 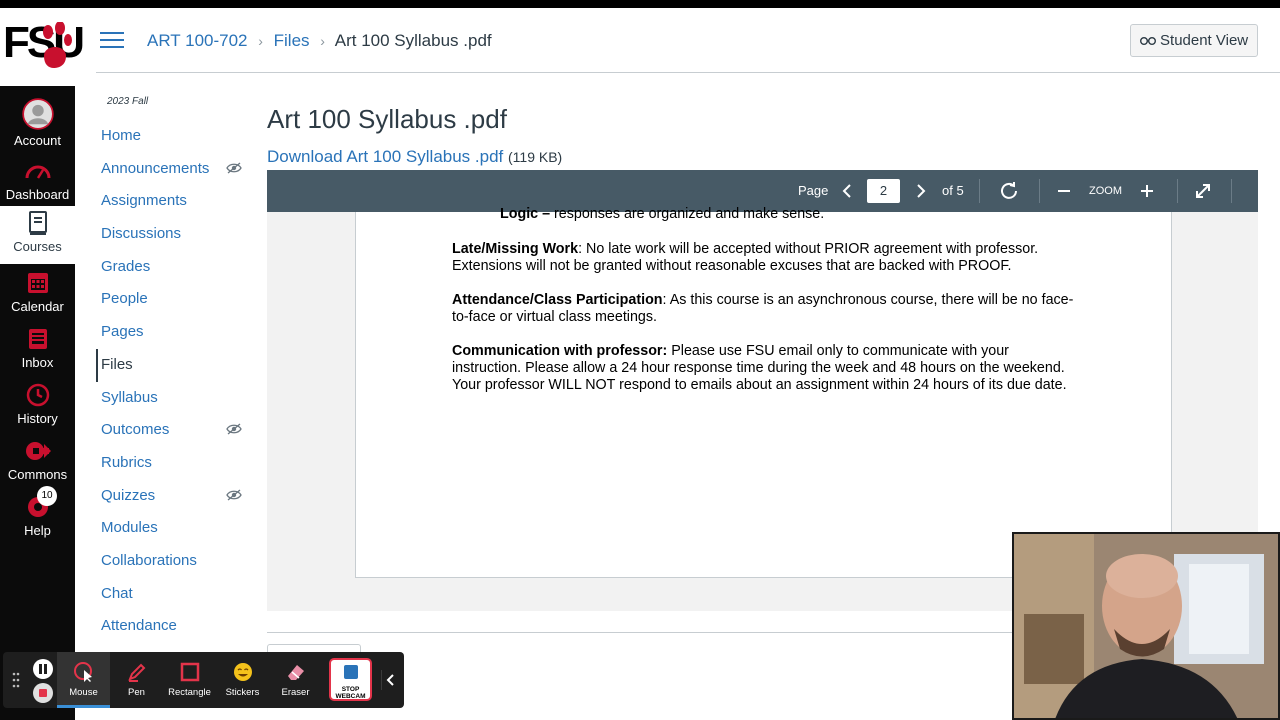 I want to click on webcam-video, so click(x=1146, y=626).